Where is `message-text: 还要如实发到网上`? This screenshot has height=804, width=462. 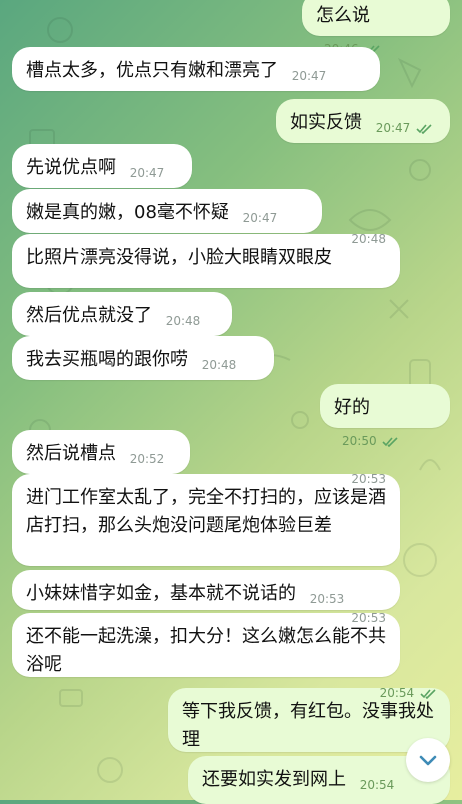 message-text: 还要如实发到网上 is located at coordinates (274, 779).